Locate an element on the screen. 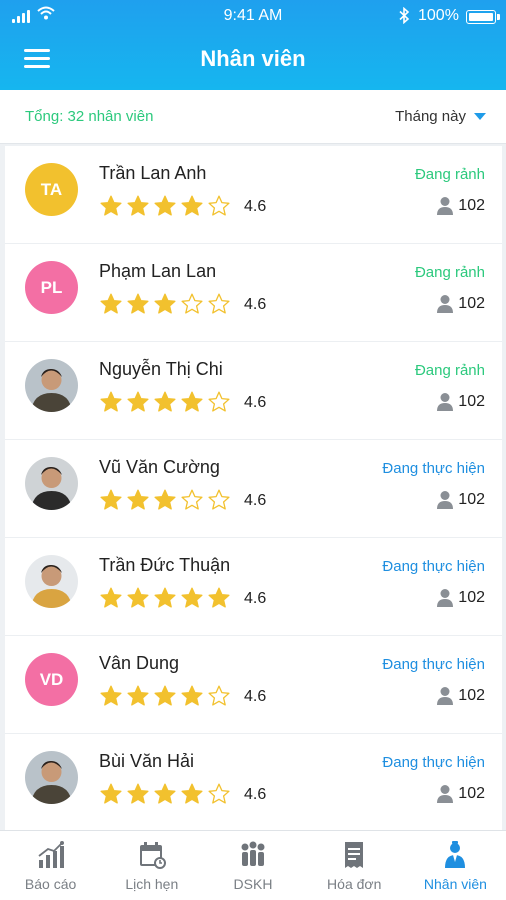  calendar-icon is located at coordinates (152, 855).